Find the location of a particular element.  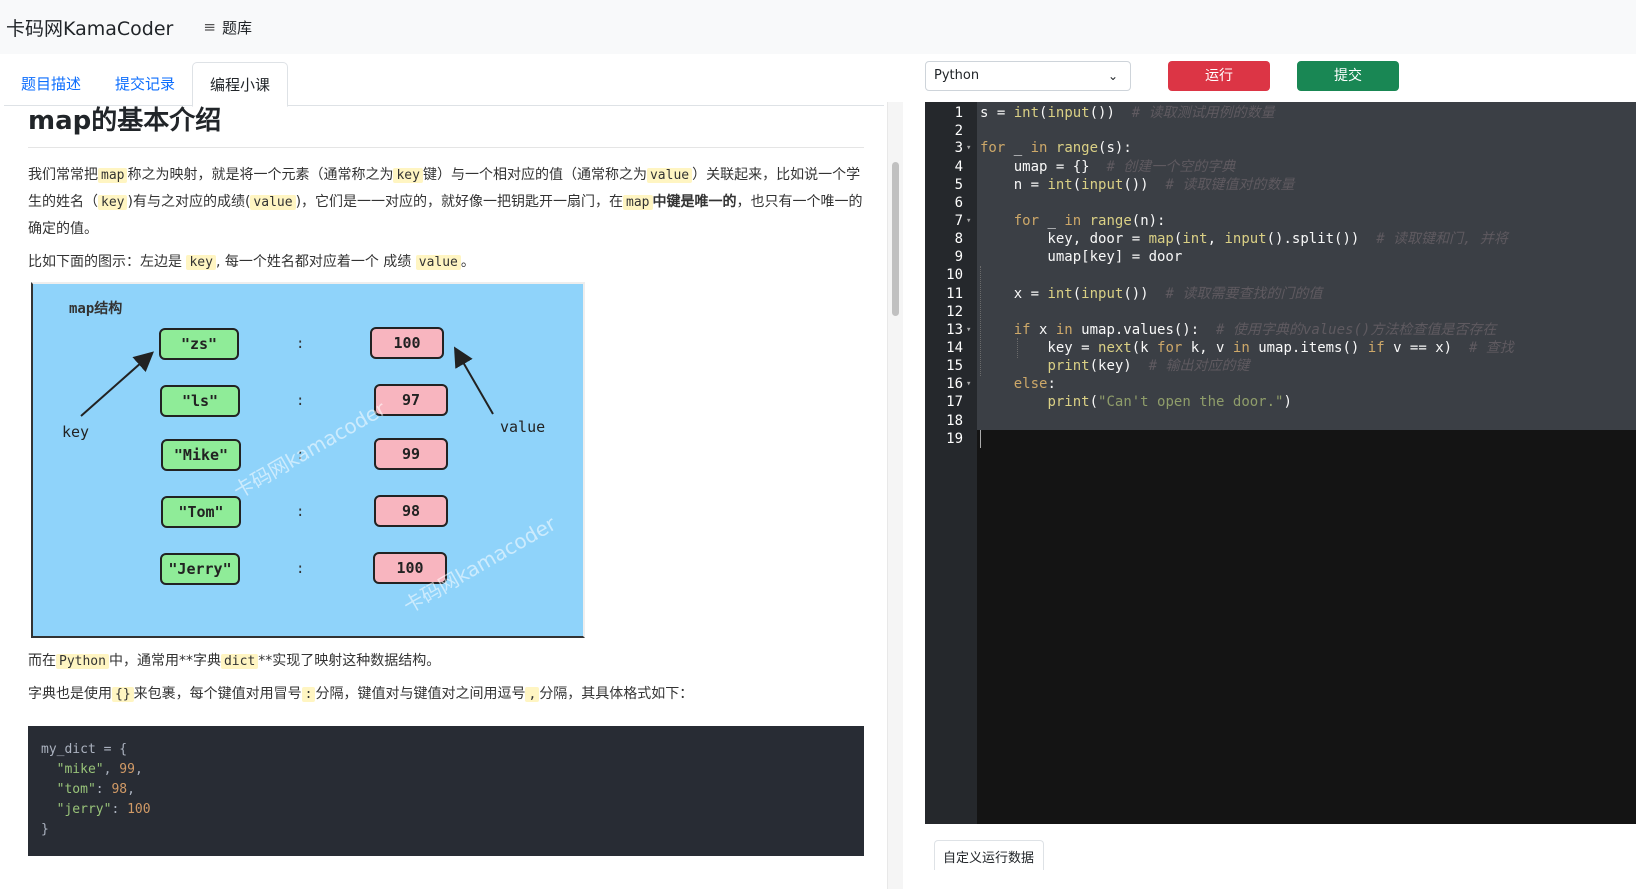

code-line: 19 is located at coordinates (1280, 439).